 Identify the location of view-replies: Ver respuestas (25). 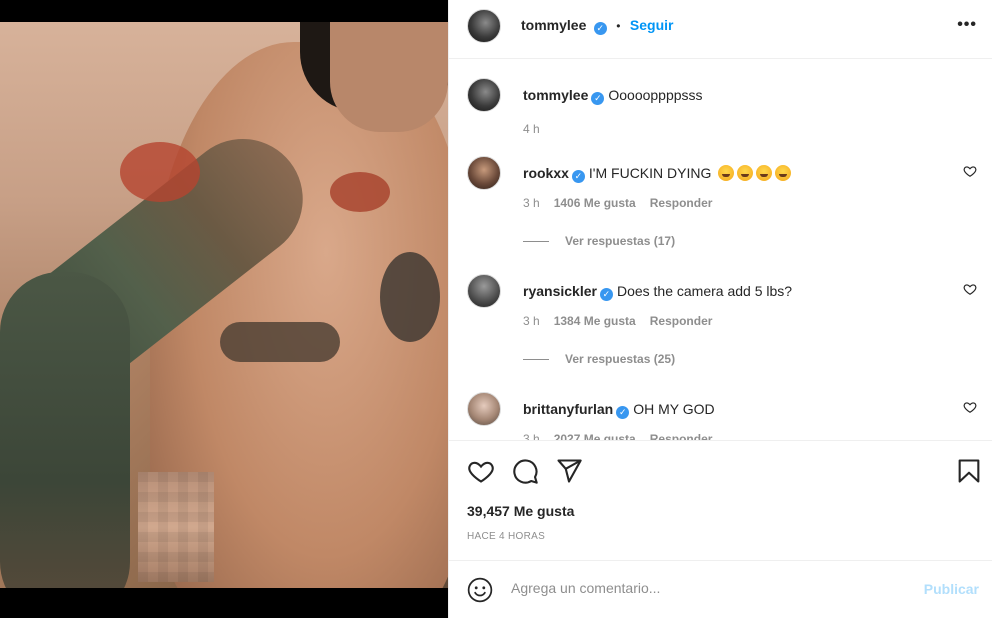
(599, 359).